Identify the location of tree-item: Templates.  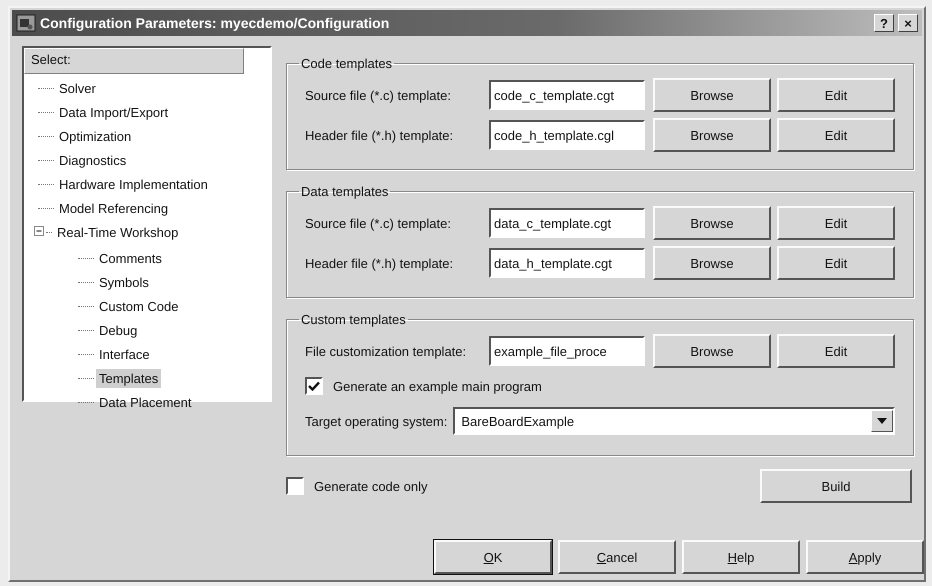
(129, 378).